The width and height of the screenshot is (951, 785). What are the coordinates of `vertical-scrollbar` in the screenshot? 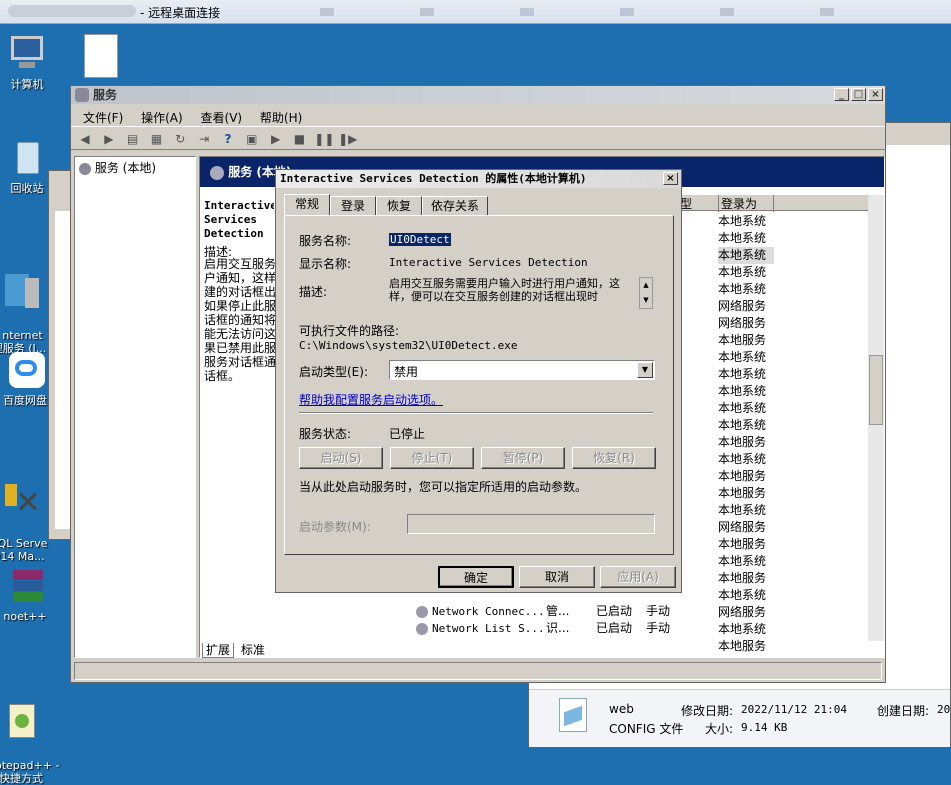 It's located at (876, 418).